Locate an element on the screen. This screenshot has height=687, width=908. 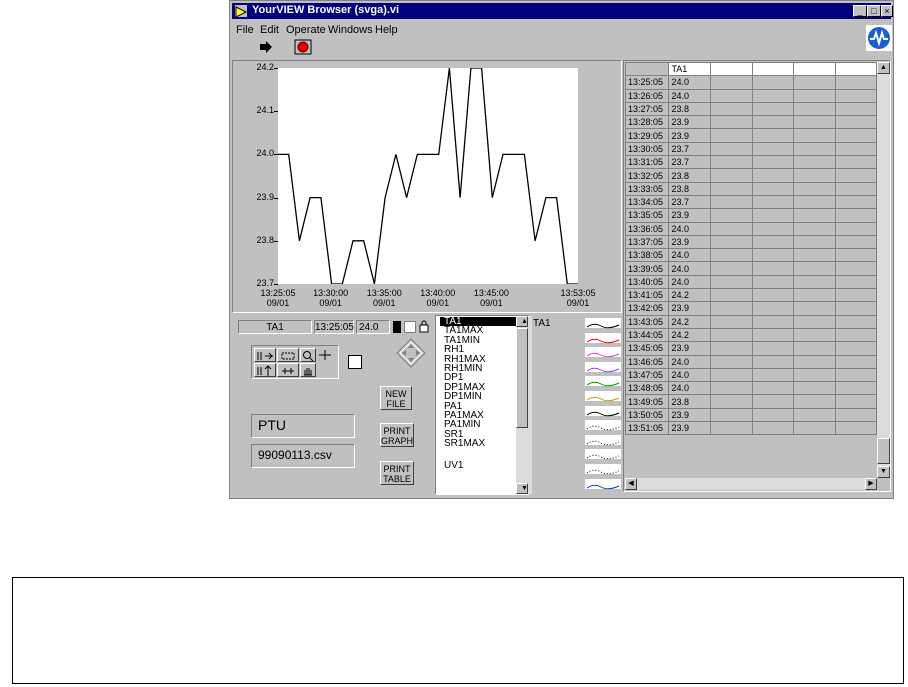
value-cell: 24.2 is located at coordinates (690, 335).